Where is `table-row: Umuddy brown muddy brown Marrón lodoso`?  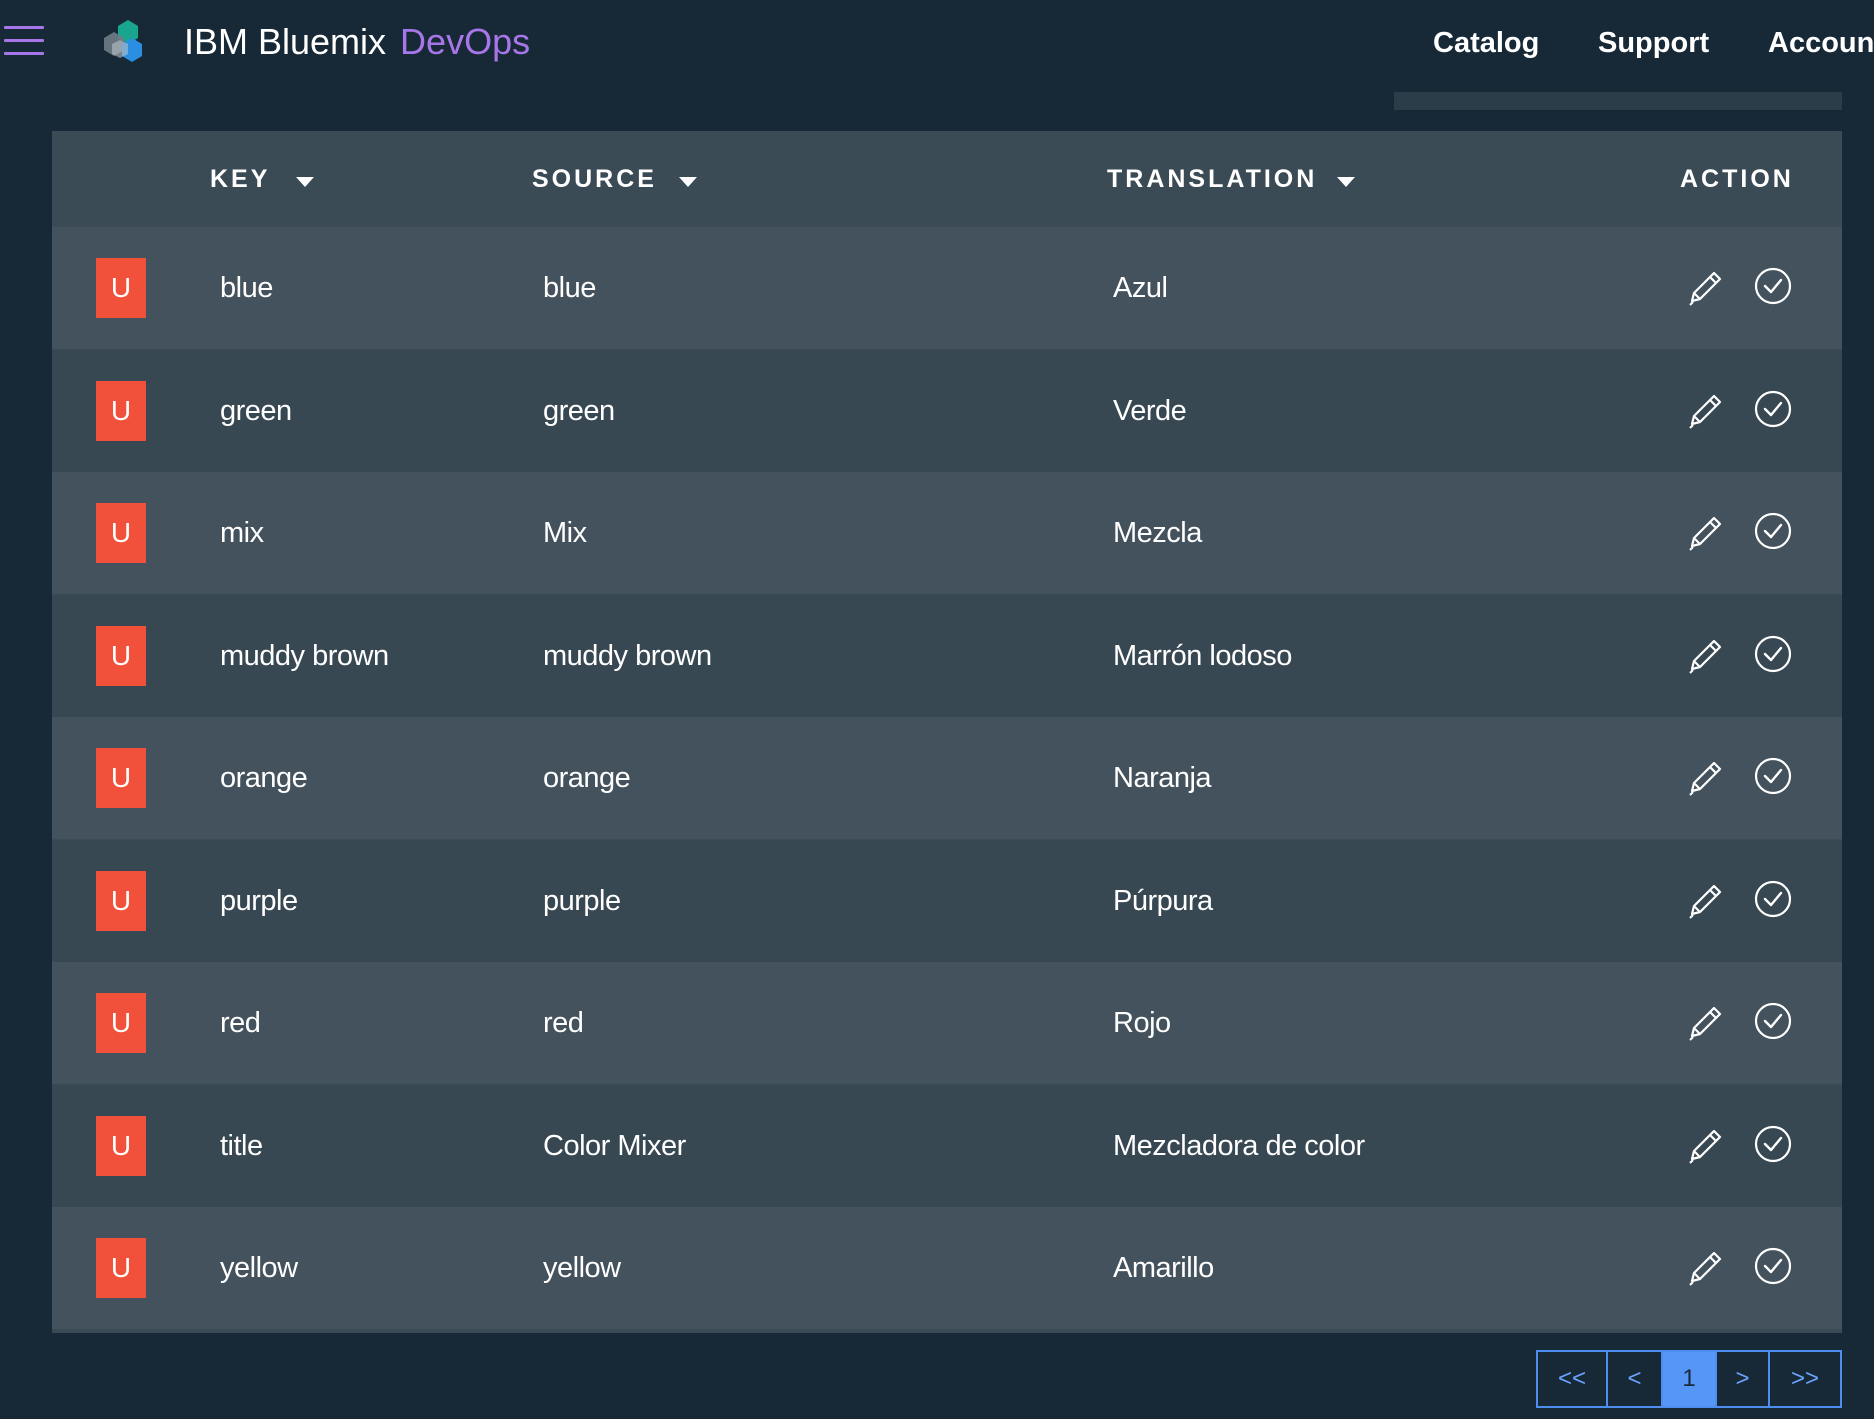 table-row: Umuddy brown muddy brown Marrón lodoso is located at coordinates (947, 655).